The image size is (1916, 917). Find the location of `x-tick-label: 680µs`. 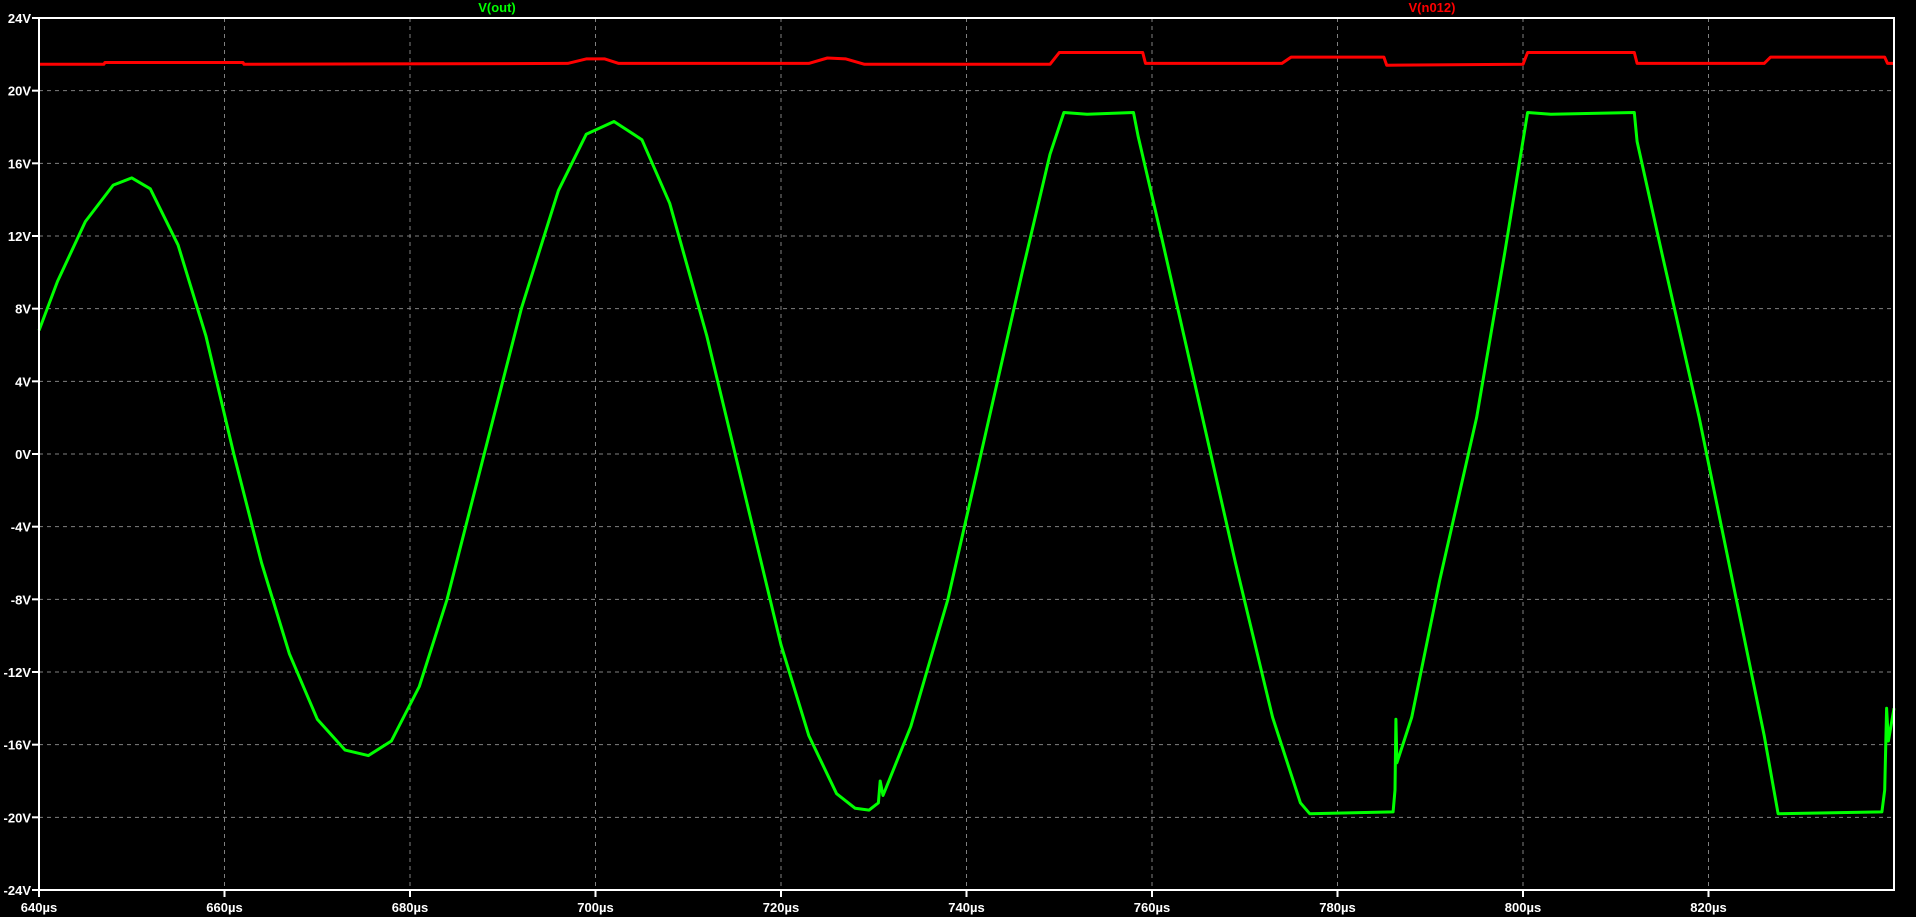

x-tick-label: 680µs is located at coordinates (410, 907).